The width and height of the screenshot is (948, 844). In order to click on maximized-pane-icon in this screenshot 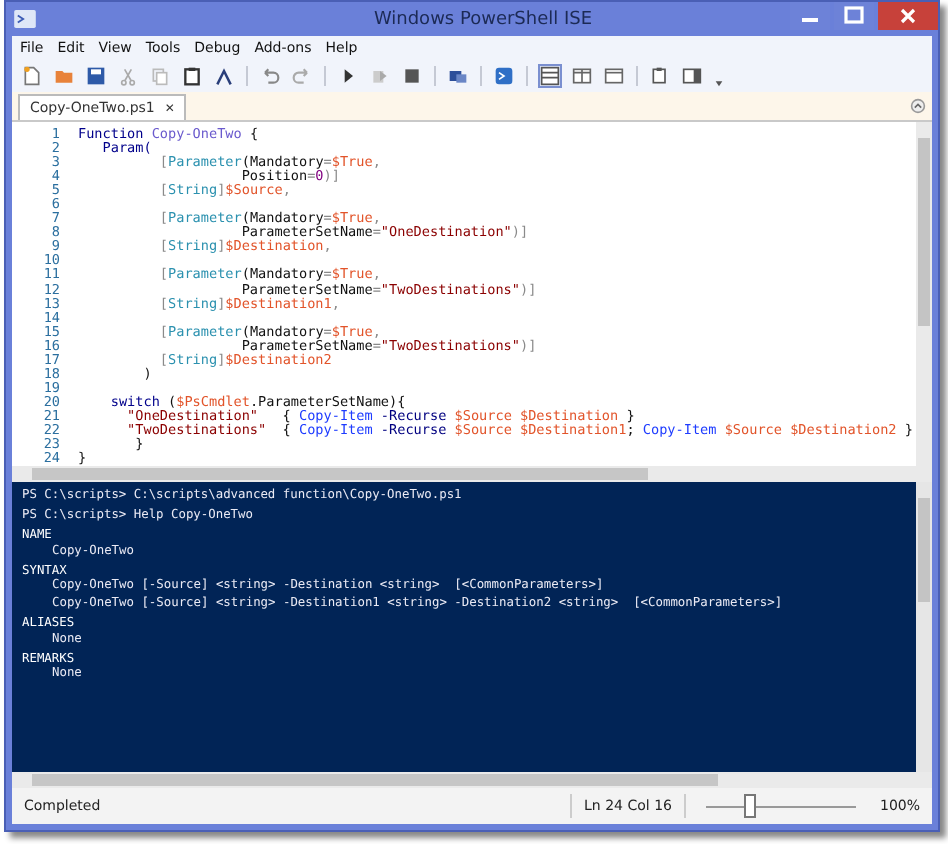, I will do `click(614, 76)`.